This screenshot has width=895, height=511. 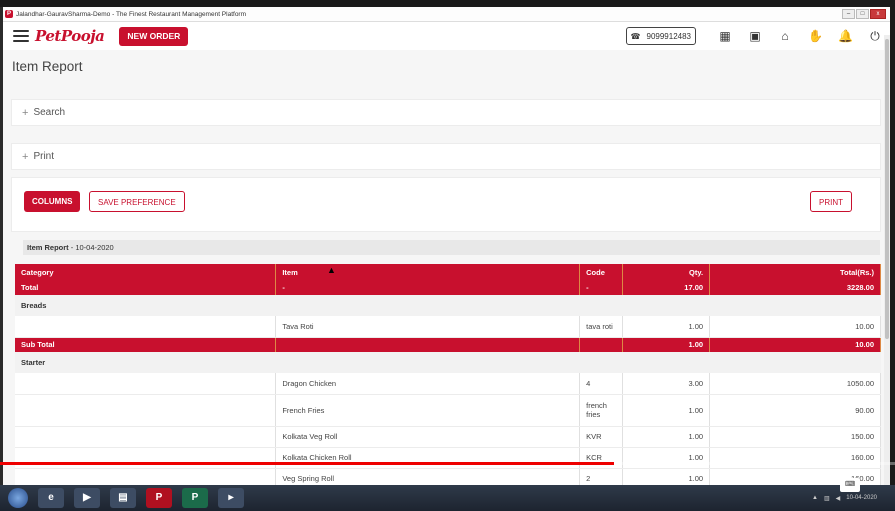 I want to click on item-name: French Fries, so click(x=428, y=410).